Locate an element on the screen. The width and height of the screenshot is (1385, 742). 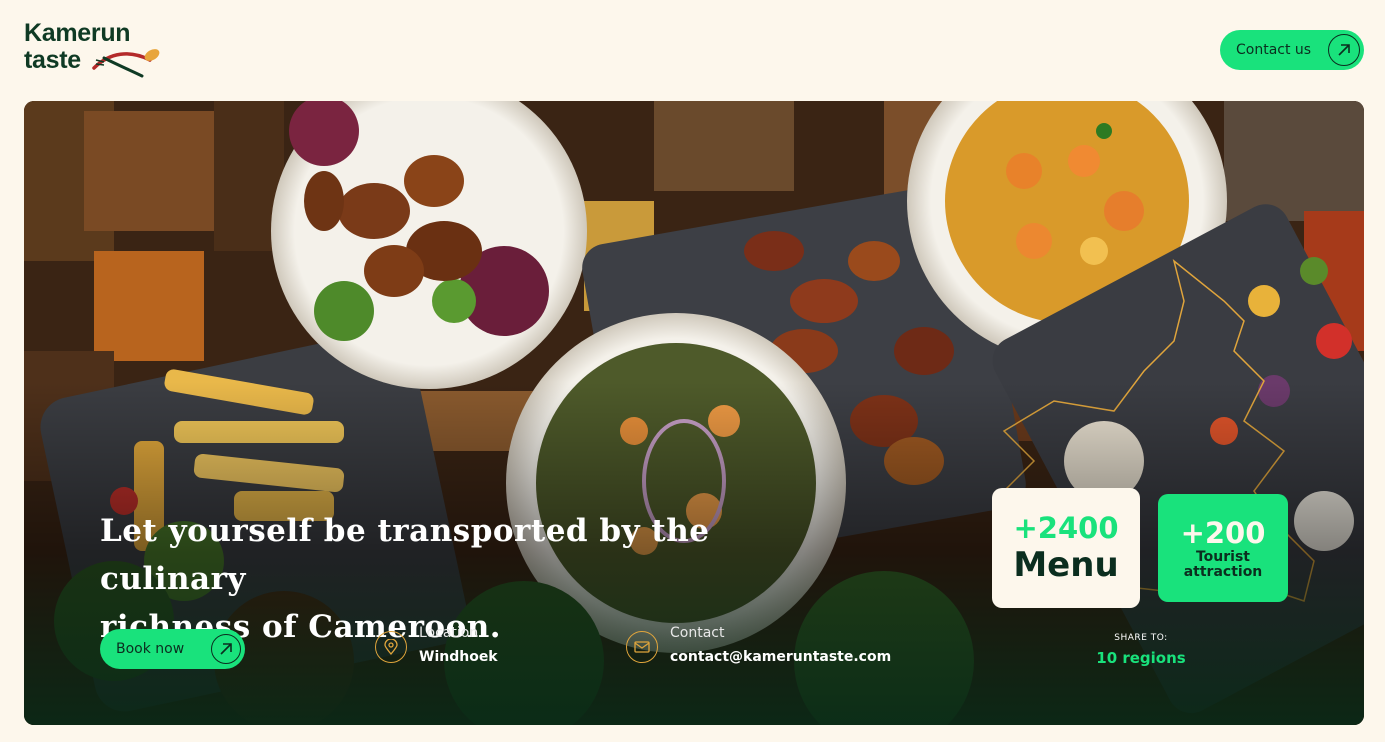
tourist-stat-card: +200 Tourist attraction is located at coordinates (1223, 548).